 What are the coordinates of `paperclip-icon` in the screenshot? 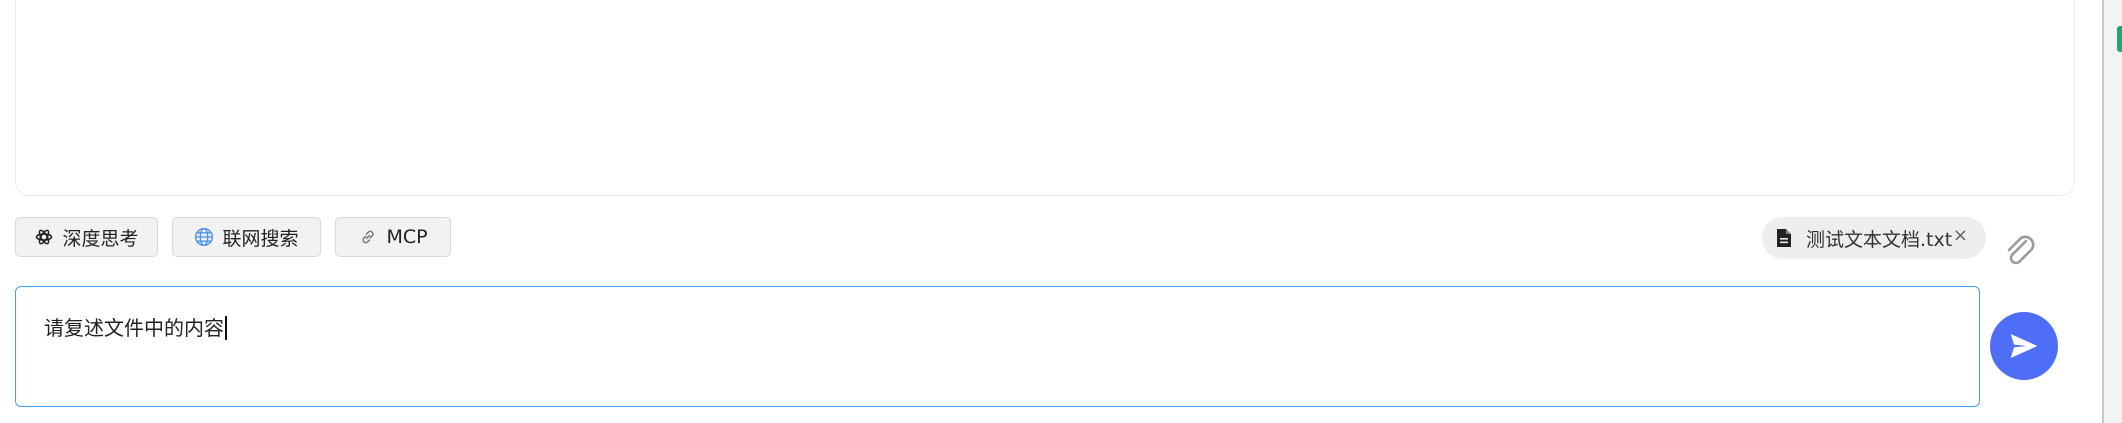 It's located at (2020, 252).